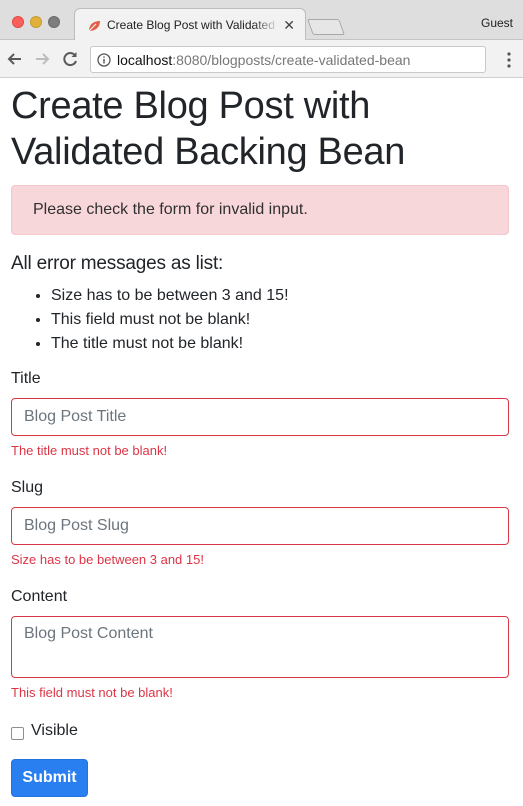 The height and width of the screenshot is (806, 523). I want to click on new-tab-button, so click(326, 27).